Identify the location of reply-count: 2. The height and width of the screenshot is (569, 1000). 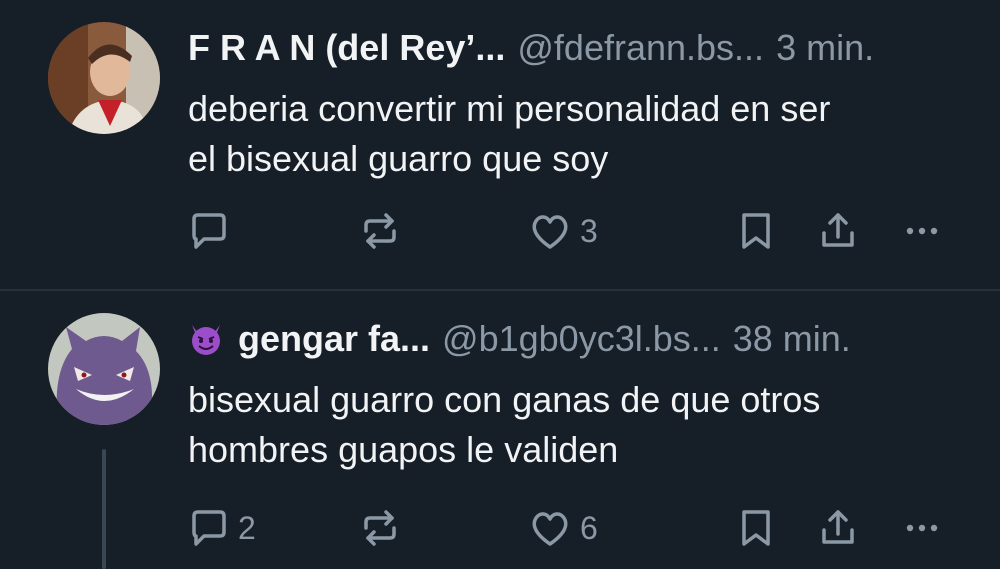
(247, 527).